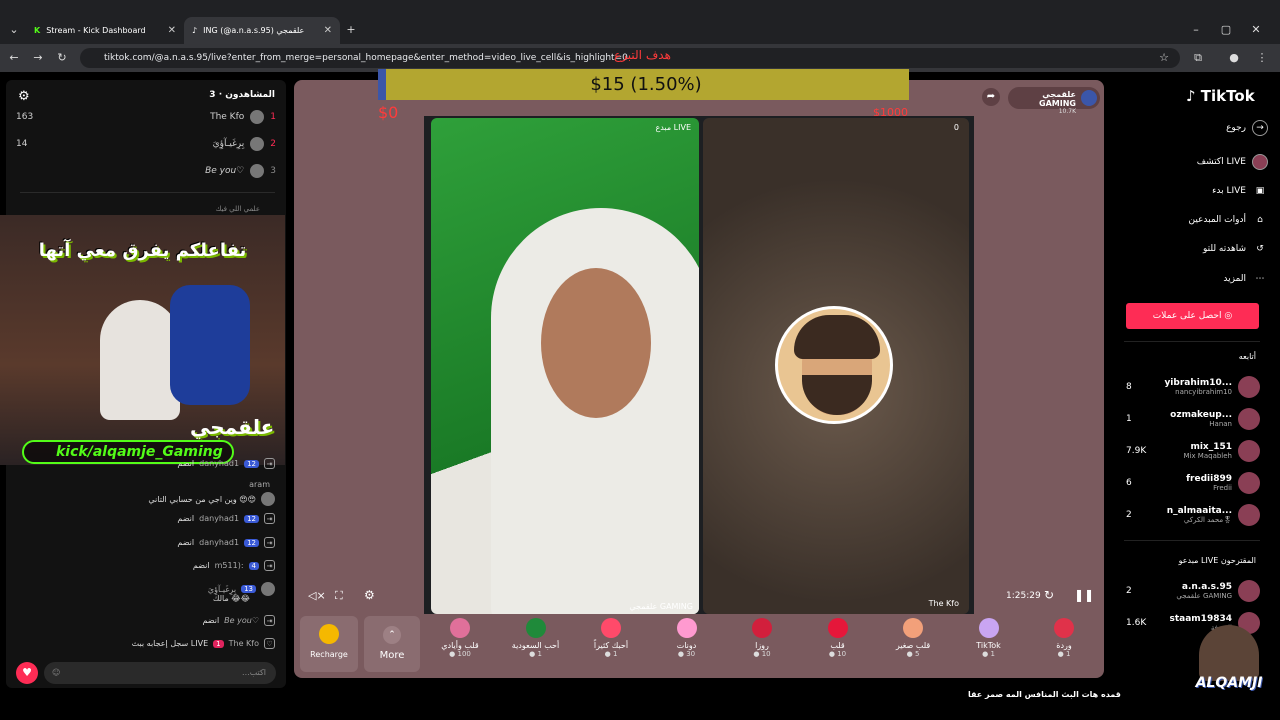  What do you see at coordinates (339, 596) in the screenshot?
I see `fullscreen-icon: ⛶` at bounding box center [339, 596].